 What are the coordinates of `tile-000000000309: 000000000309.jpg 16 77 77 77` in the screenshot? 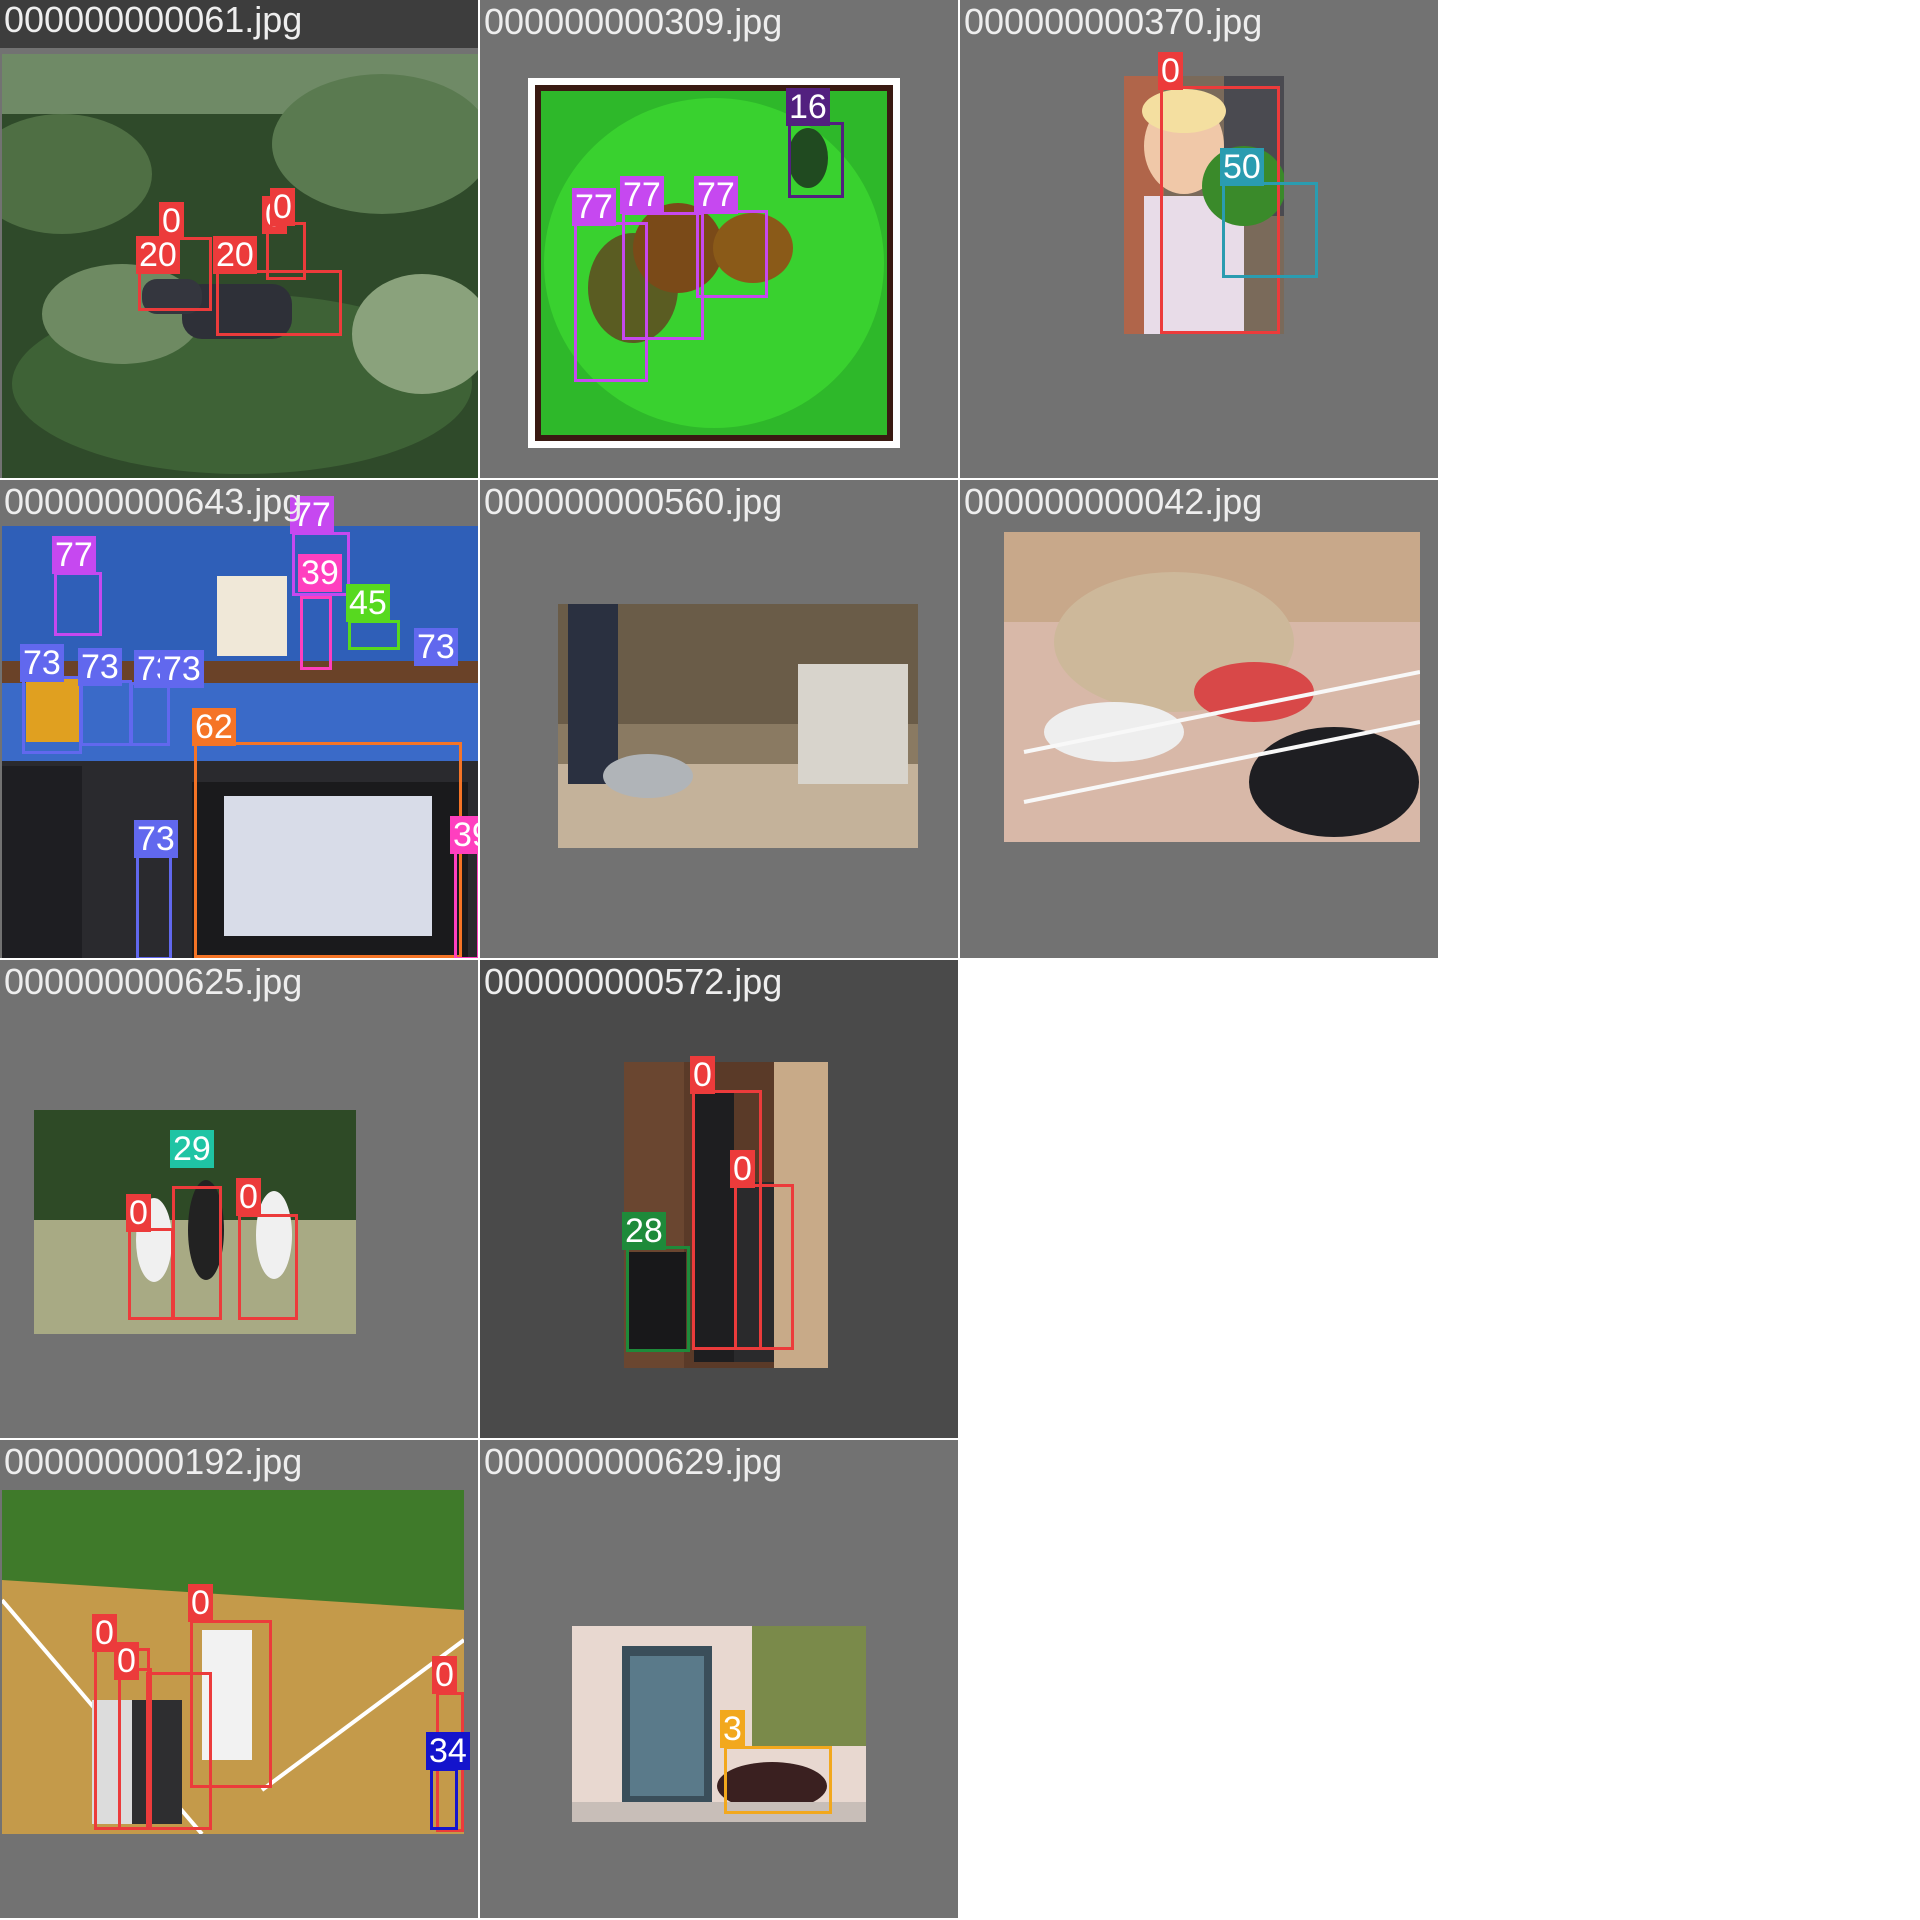 It's located at (719, 239).